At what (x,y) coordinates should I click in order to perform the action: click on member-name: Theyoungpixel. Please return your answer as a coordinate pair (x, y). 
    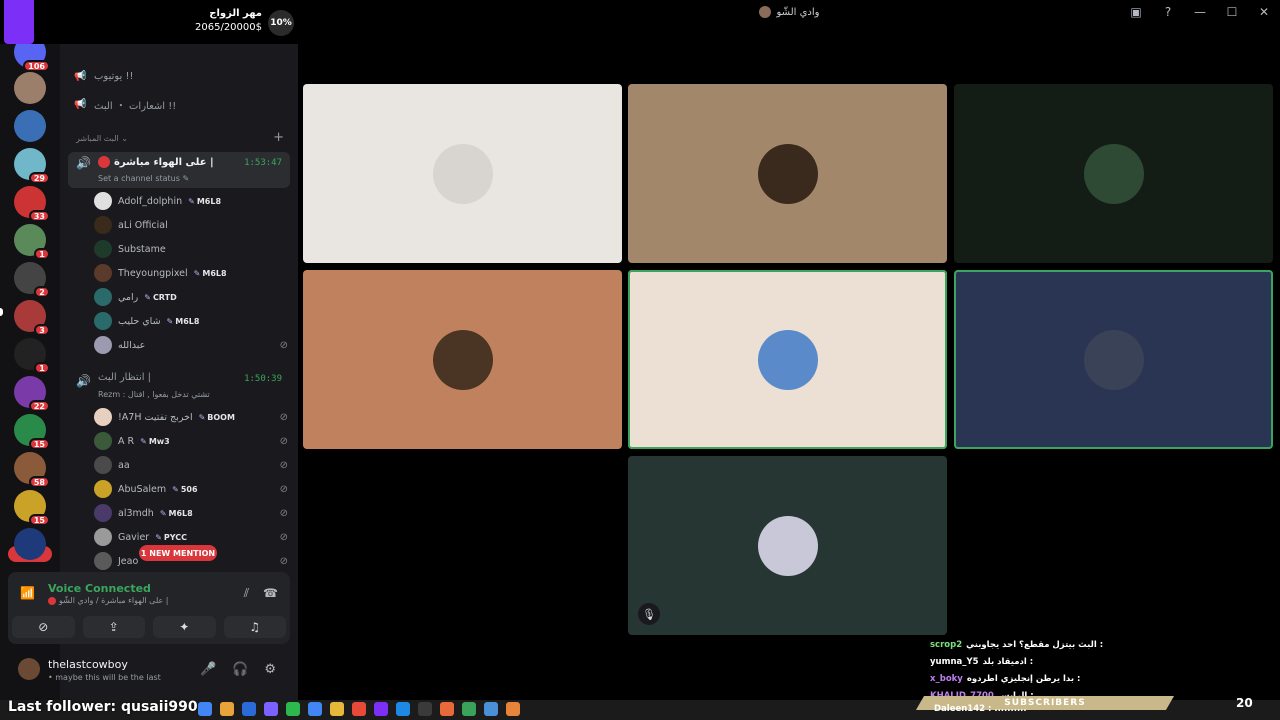
    Looking at the image, I should click on (153, 273).